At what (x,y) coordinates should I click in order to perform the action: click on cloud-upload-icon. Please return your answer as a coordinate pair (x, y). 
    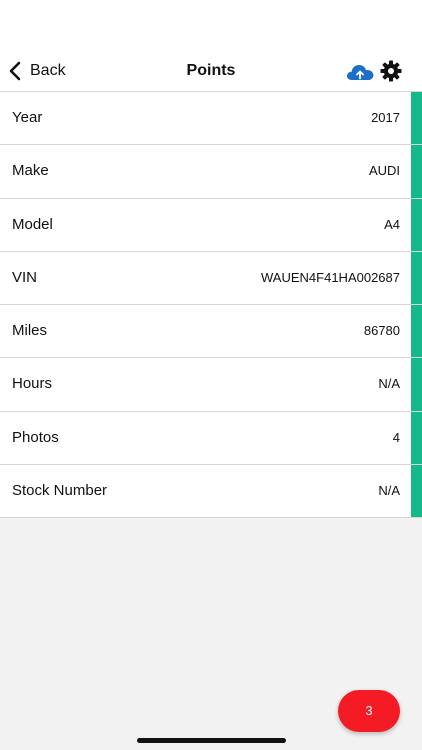
    Looking at the image, I should click on (360, 72).